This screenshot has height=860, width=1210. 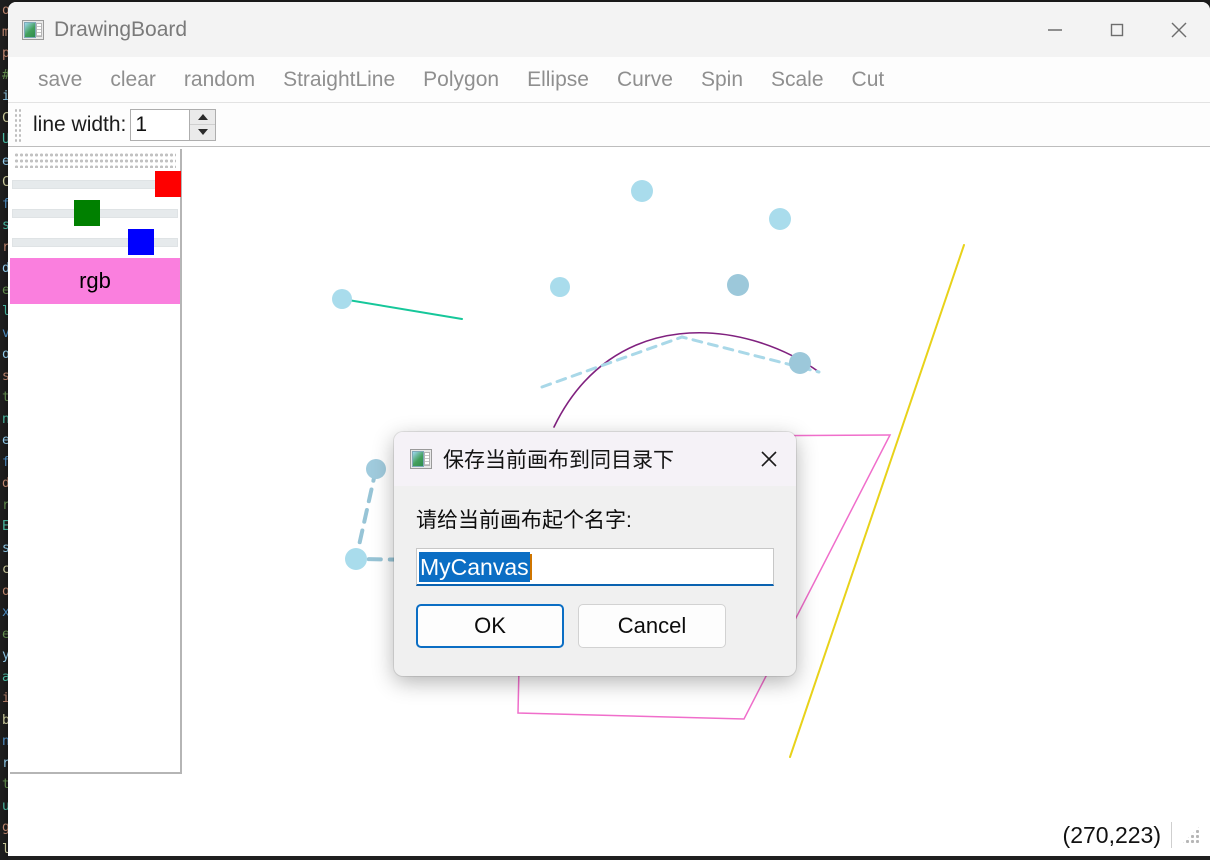 What do you see at coordinates (1111, 834) in the screenshot?
I see `cursor-coordinates: (270,223)` at bounding box center [1111, 834].